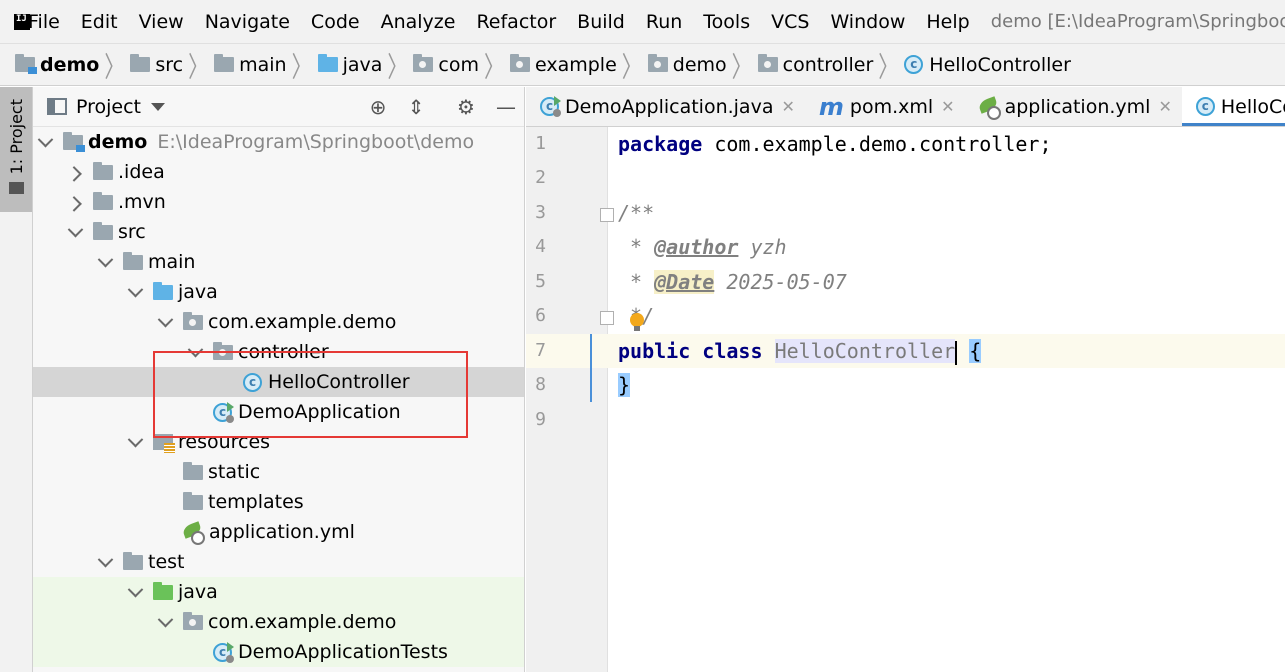 This screenshot has width=1285, height=672. I want to click on spring-config-icon, so click(194, 534).